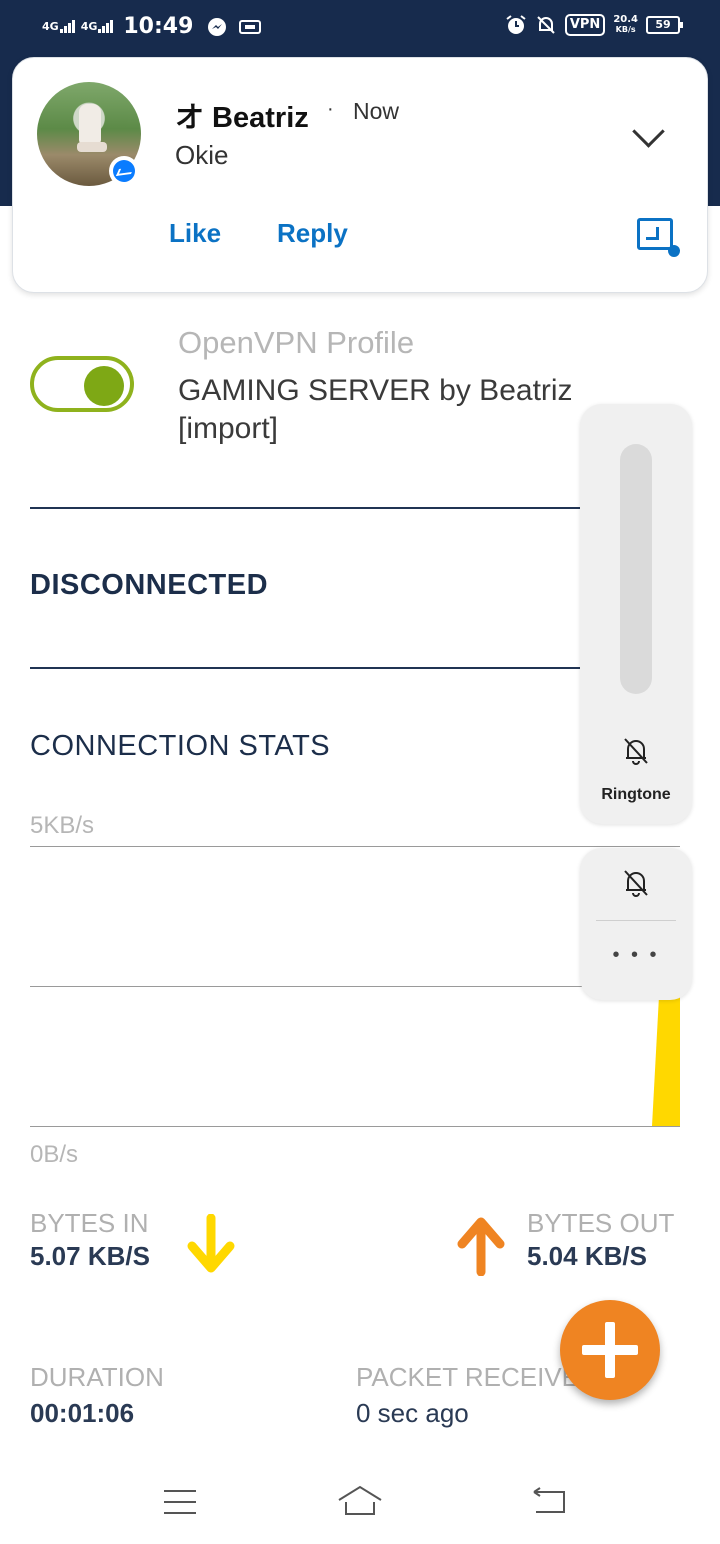  Describe the element at coordinates (97, 26) in the screenshot. I see `signal-2-icon: 4G` at that location.